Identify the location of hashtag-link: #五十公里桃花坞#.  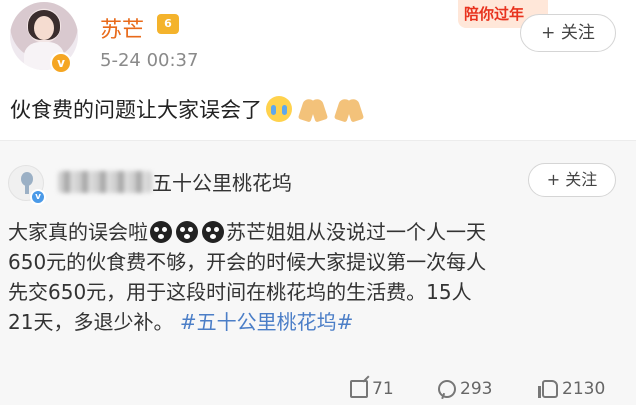
(267, 322).